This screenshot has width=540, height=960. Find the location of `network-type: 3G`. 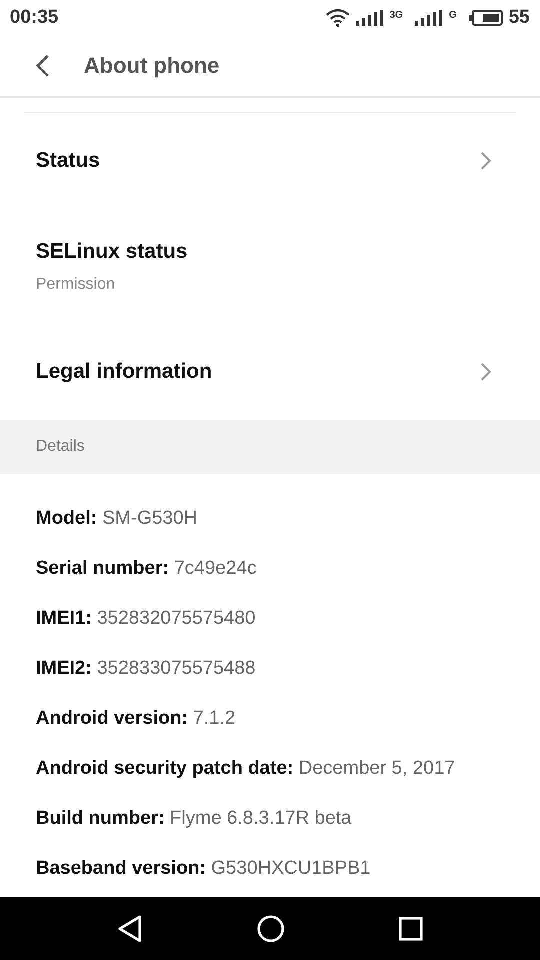

network-type: 3G is located at coordinates (397, 15).